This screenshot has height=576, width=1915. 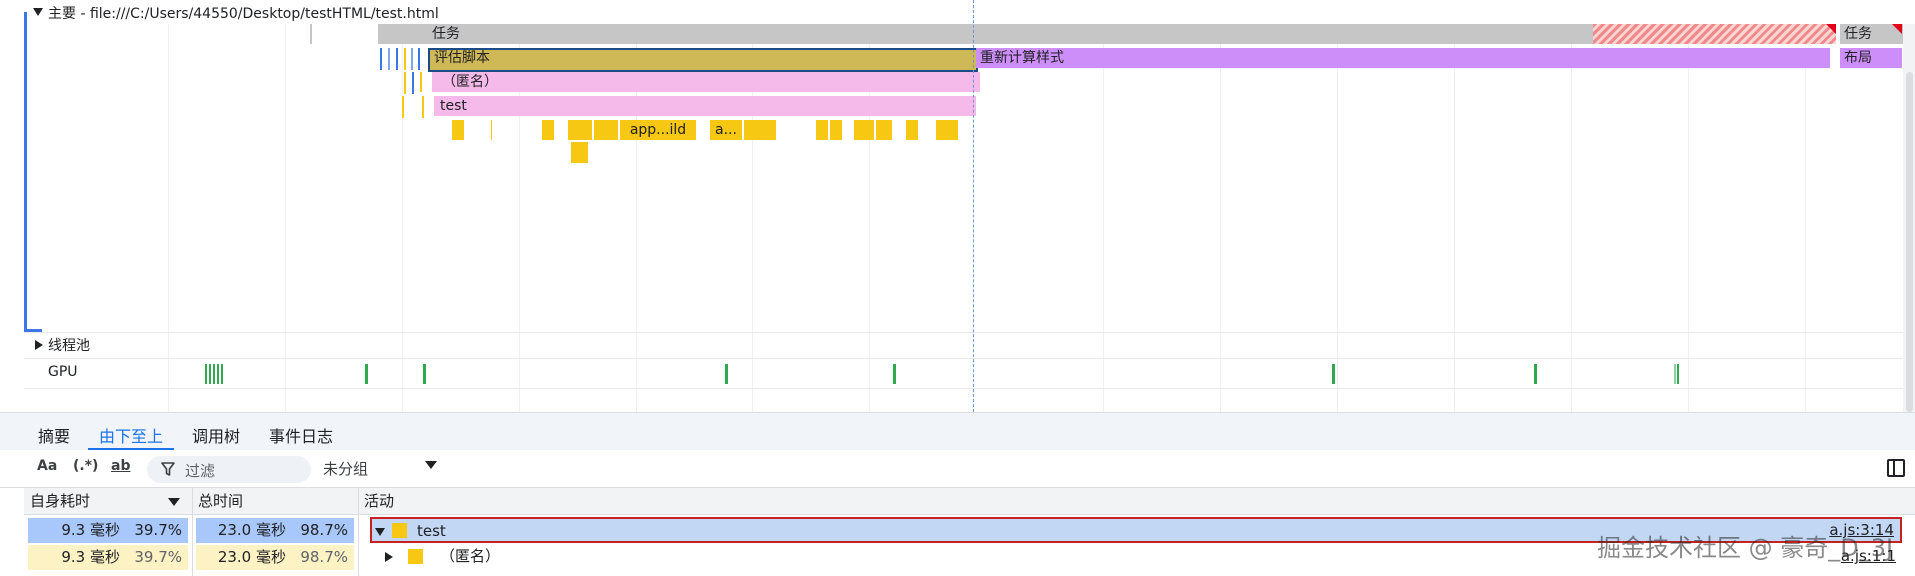 What do you see at coordinates (131, 435) in the screenshot?
I see `tab-bottom-up: 由下至上` at bounding box center [131, 435].